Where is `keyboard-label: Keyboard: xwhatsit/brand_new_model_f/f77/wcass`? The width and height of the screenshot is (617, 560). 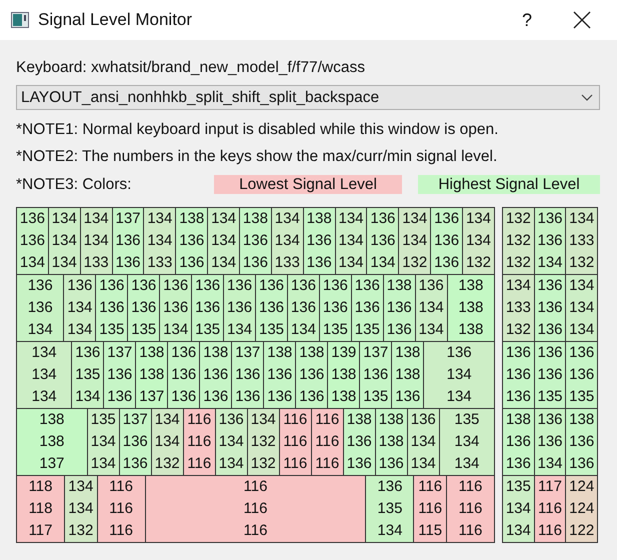 keyboard-label: Keyboard: xwhatsit/brand_new_model_f/f77/wcass is located at coordinates (191, 68).